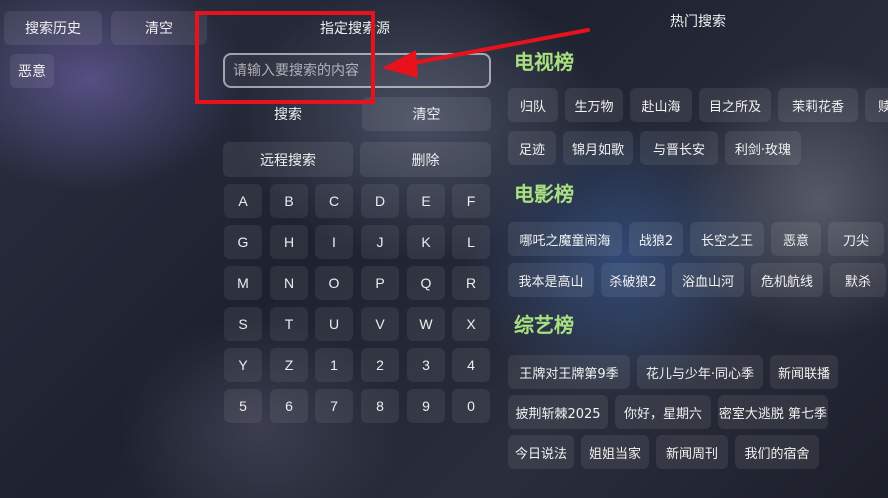  Describe the element at coordinates (804, 372) in the screenshot. I see `hot-search-item: 新闻联播` at that location.